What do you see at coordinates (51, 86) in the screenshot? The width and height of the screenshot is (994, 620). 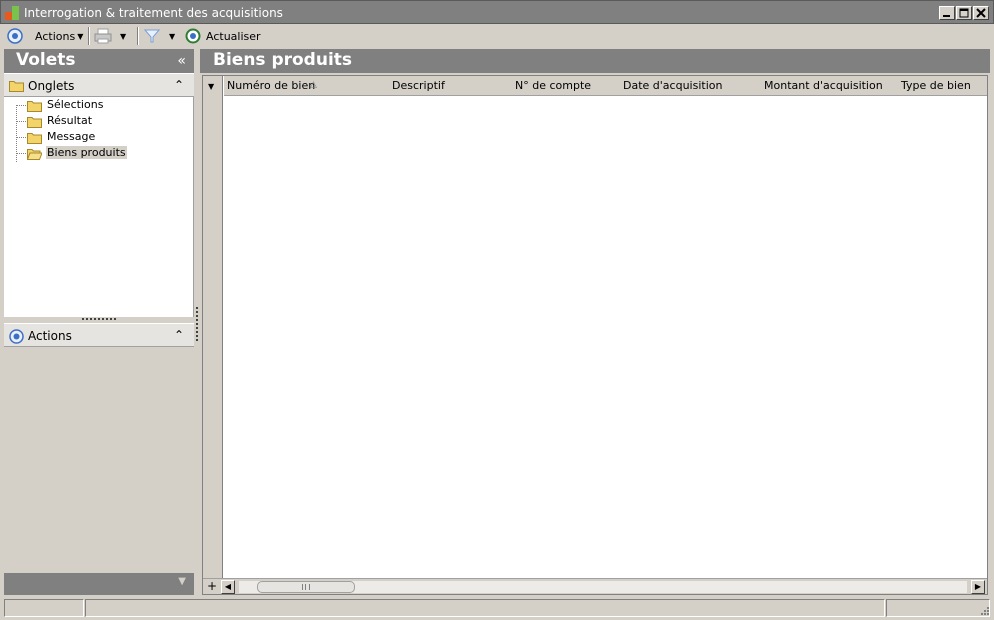 I see `tabs-section-label: Onglets` at bounding box center [51, 86].